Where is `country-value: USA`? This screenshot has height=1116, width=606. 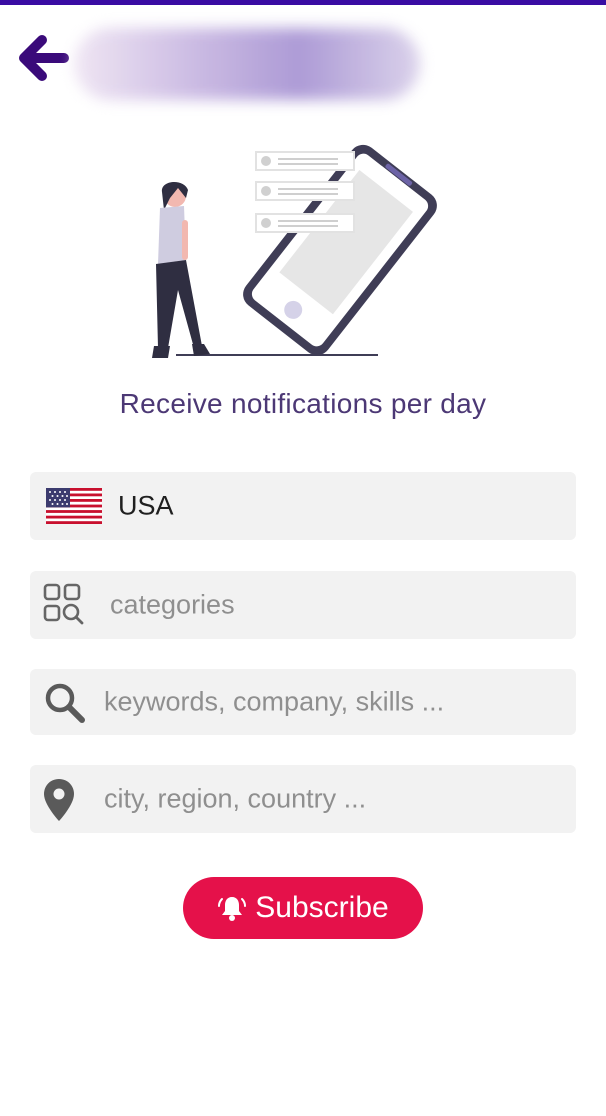 country-value: USA is located at coordinates (146, 505).